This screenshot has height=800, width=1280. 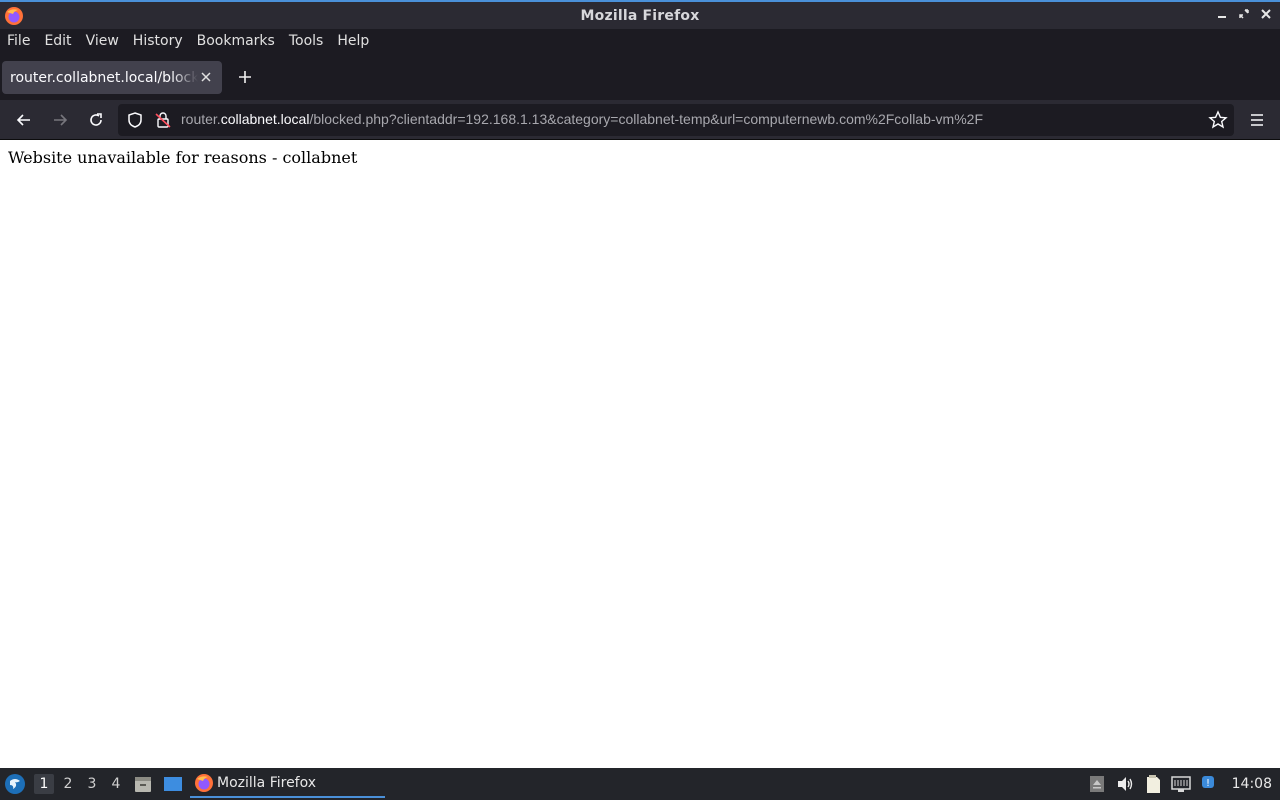 I want to click on menu-bookmarks: Bookmarks, so click(x=236, y=41).